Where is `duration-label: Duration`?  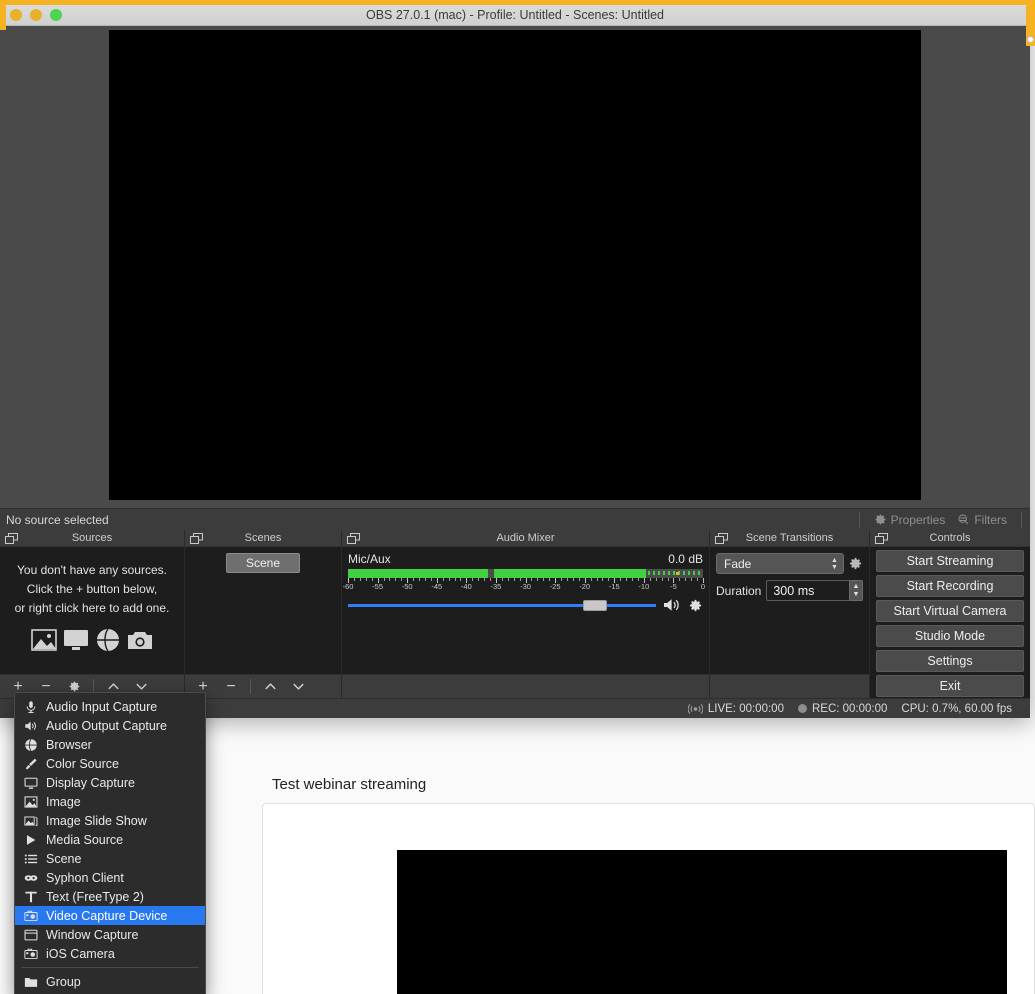
duration-label: Duration is located at coordinates (739, 590).